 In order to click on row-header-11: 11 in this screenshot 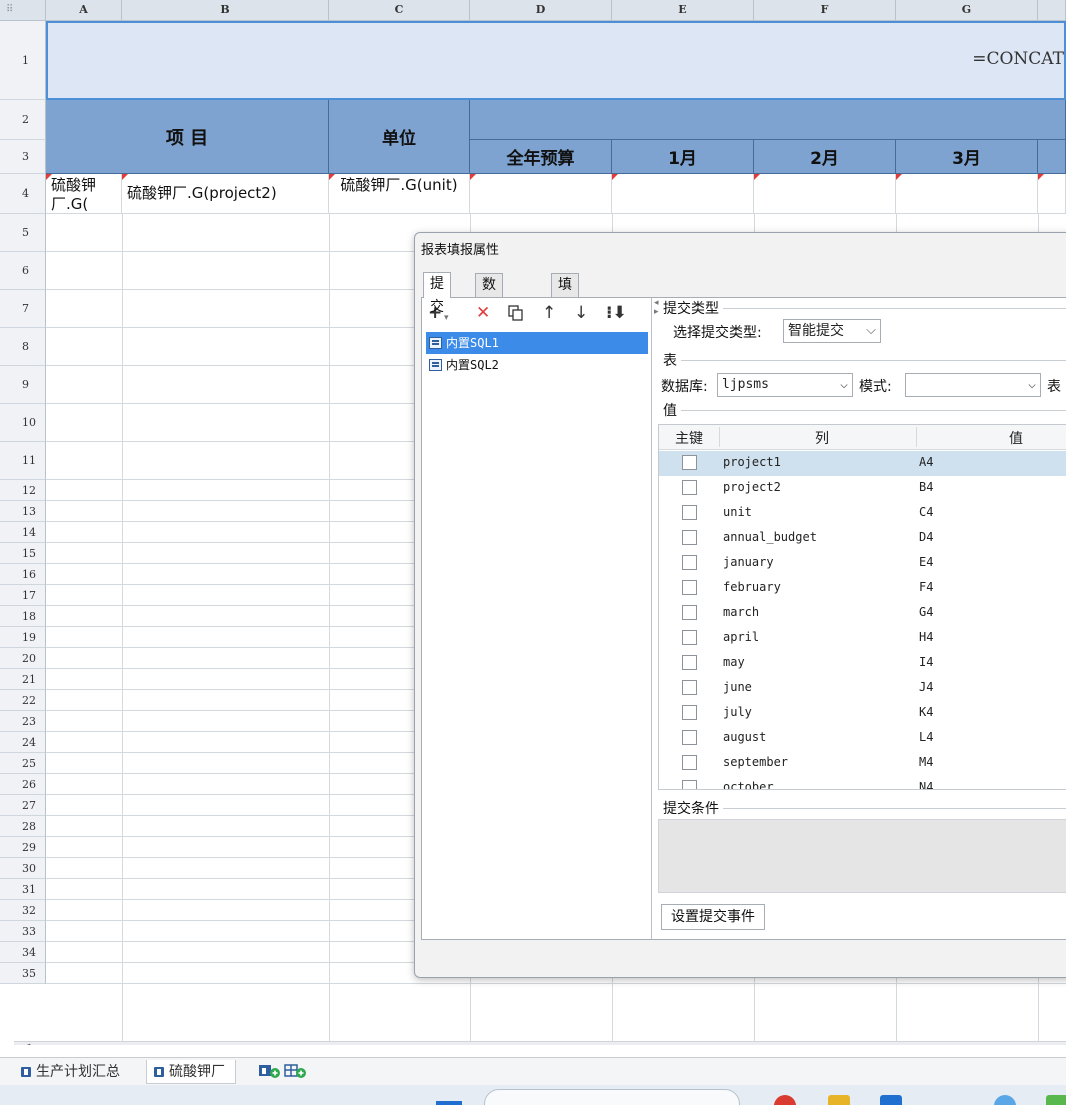, I will do `click(23, 461)`.